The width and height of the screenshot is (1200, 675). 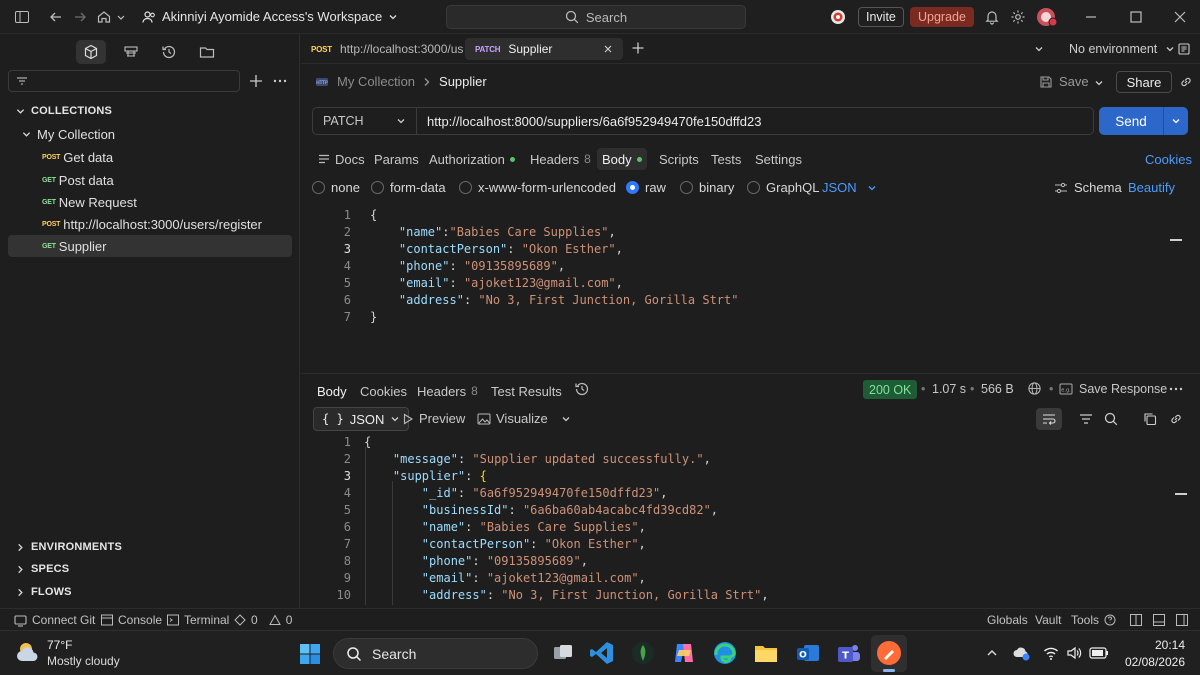 What do you see at coordinates (150, 157) in the screenshot?
I see `sidebar-item-get-data: POST Get data` at bounding box center [150, 157].